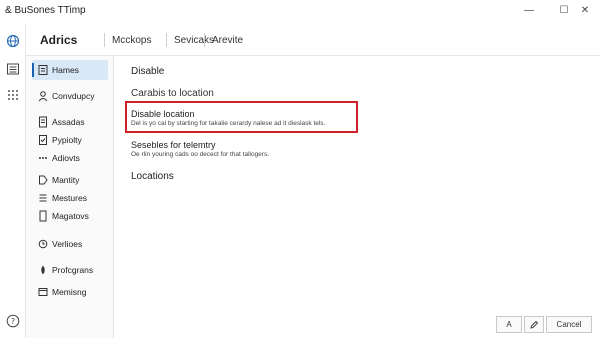  Describe the element at coordinates (43, 96) in the screenshot. I see `user-icon` at that location.